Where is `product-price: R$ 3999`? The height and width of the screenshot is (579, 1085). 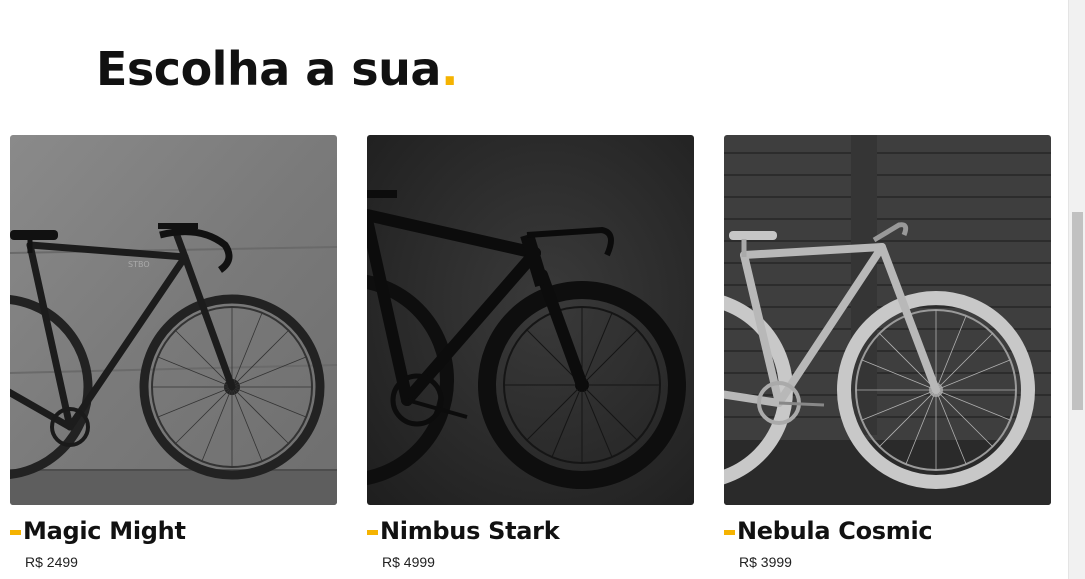 product-price: R$ 3999 is located at coordinates (765, 562).